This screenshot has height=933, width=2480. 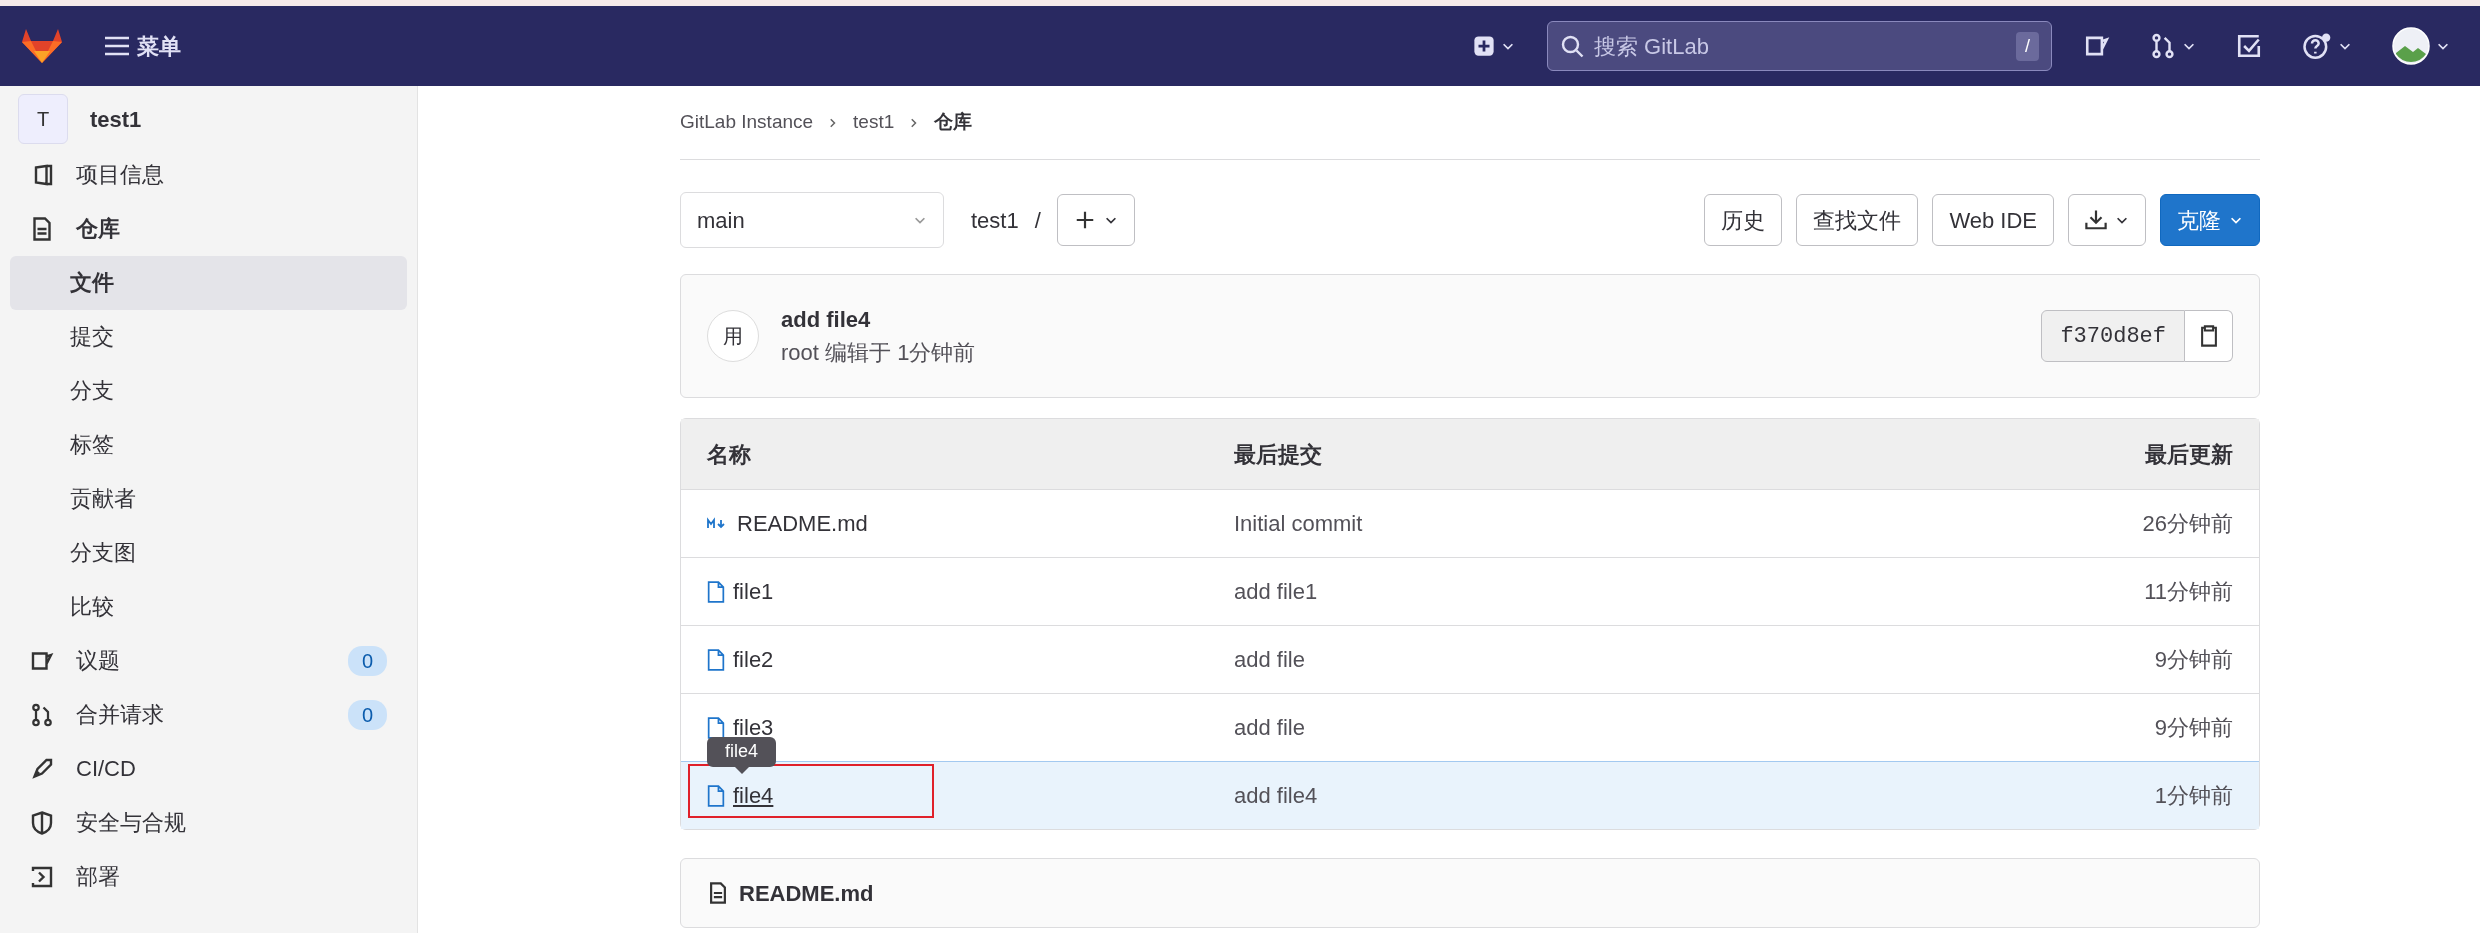 What do you see at coordinates (208, 336) in the screenshot?
I see `sidebar-subitem: 提交` at bounding box center [208, 336].